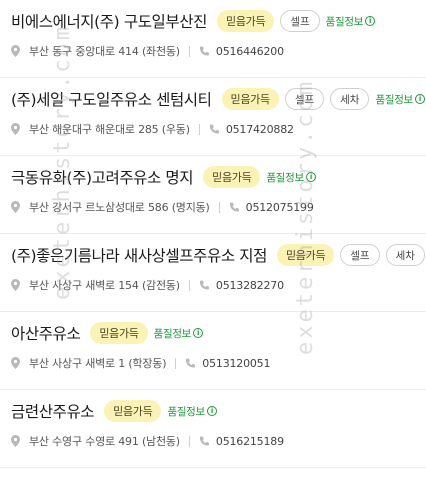 The image size is (426, 478). I want to click on address: 부산 수영구 수영로 491 (남천동), so click(104, 441).